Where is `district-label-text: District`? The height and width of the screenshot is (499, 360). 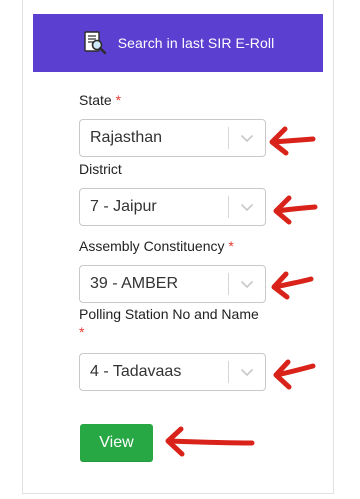 district-label-text: District is located at coordinates (100, 169).